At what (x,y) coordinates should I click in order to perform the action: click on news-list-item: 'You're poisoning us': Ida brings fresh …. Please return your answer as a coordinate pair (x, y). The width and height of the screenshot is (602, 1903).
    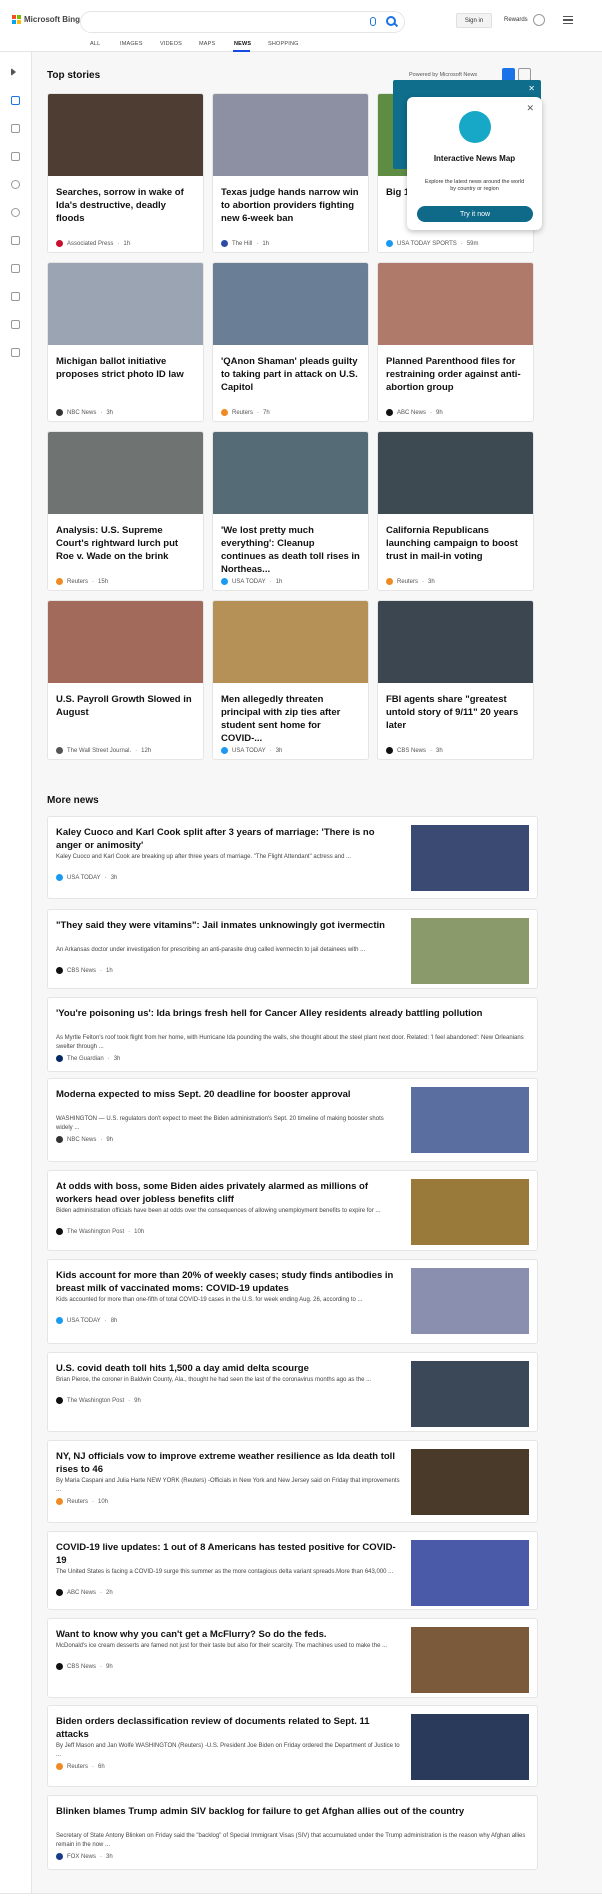
    Looking at the image, I should click on (292, 1034).